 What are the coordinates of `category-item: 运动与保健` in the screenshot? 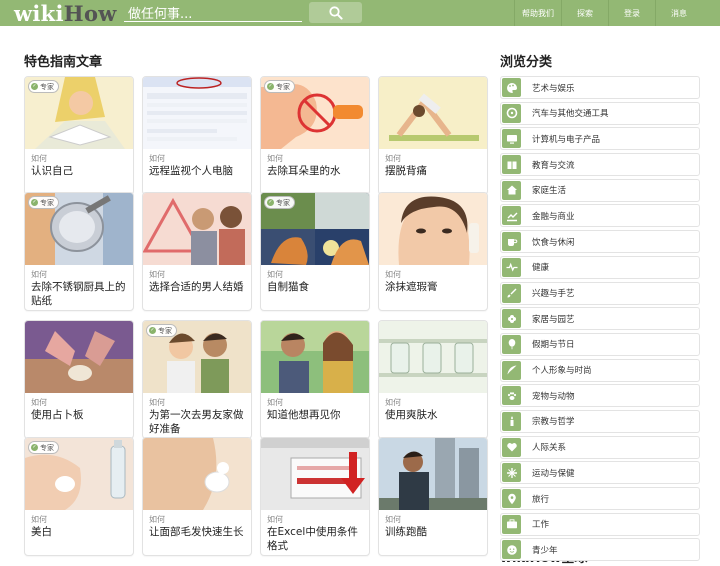 It's located at (600, 473).